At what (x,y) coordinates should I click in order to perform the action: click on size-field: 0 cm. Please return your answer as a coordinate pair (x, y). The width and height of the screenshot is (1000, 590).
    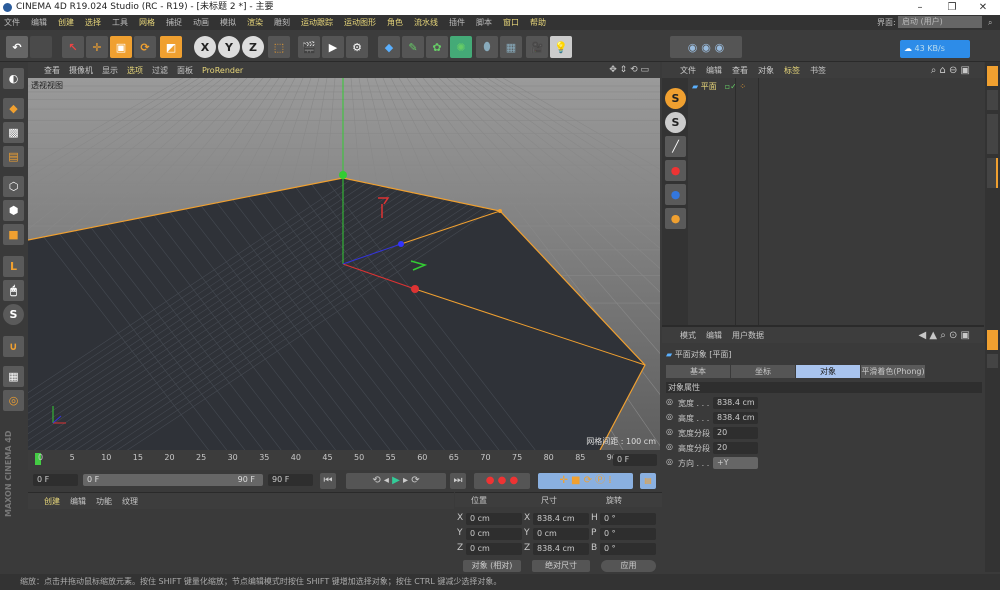
    Looking at the image, I should click on (561, 534).